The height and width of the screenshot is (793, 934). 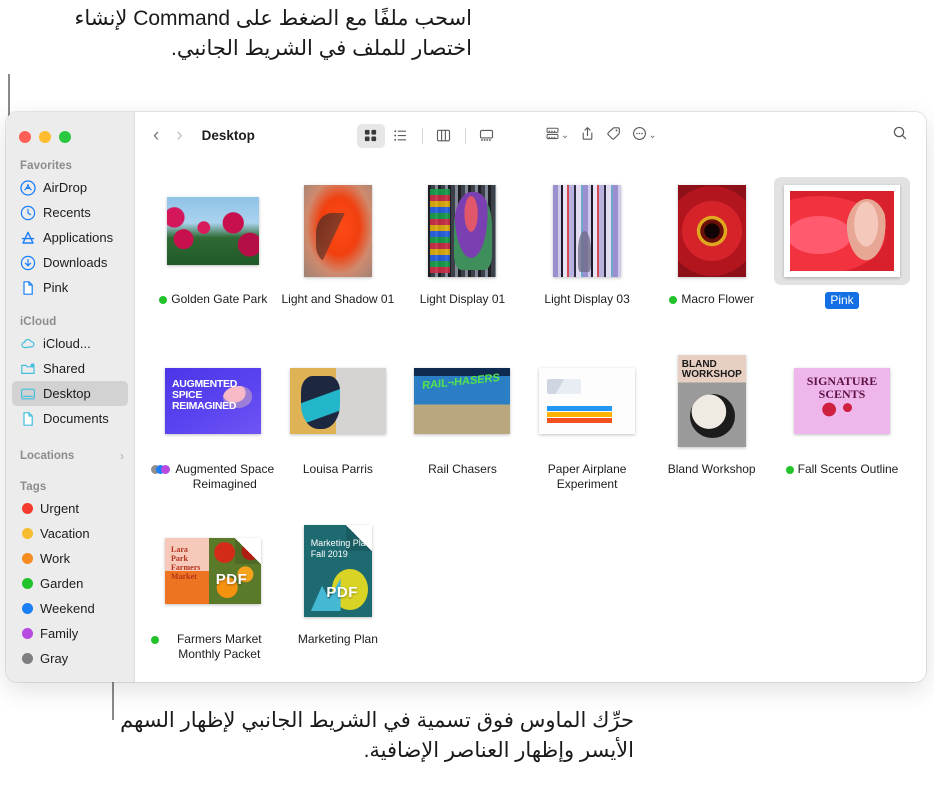 I want to click on file-label-row: Rail Chasers, so click(x=462, y=469).